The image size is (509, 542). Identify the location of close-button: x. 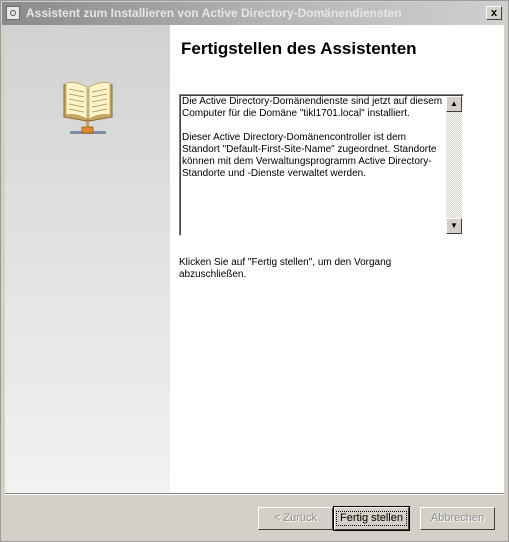
(494, 13).